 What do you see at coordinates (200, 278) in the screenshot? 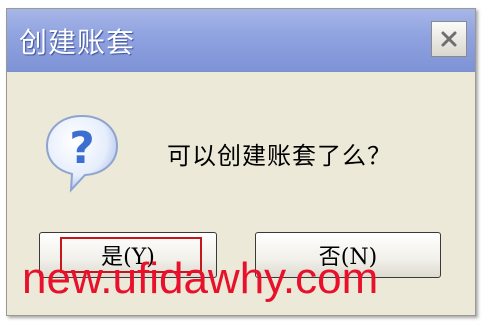
I see `watermark-text: new.ufidawhy.com` at bounding box center [200, 278].